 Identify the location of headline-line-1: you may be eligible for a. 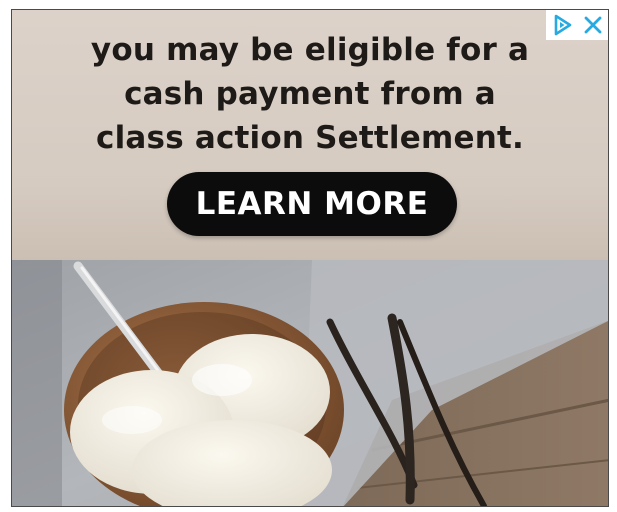
(310, 50).